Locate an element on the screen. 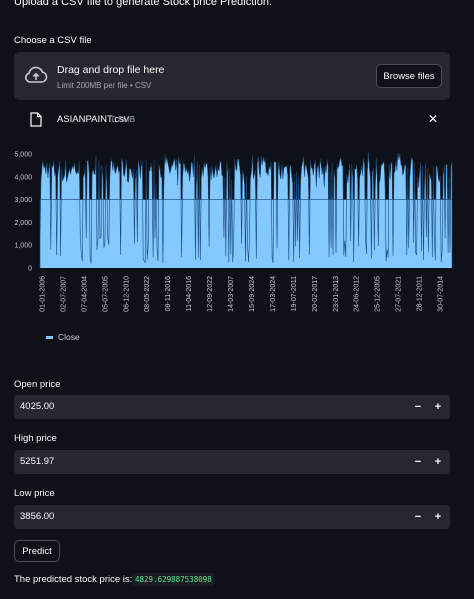  x-tick-label: 23-01-2013 is located at coordinates (336, 294).